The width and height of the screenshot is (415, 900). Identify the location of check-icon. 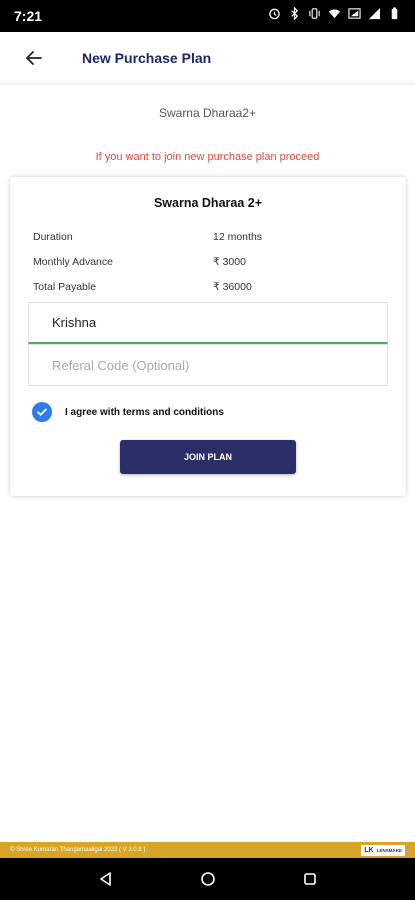
(42, 412).